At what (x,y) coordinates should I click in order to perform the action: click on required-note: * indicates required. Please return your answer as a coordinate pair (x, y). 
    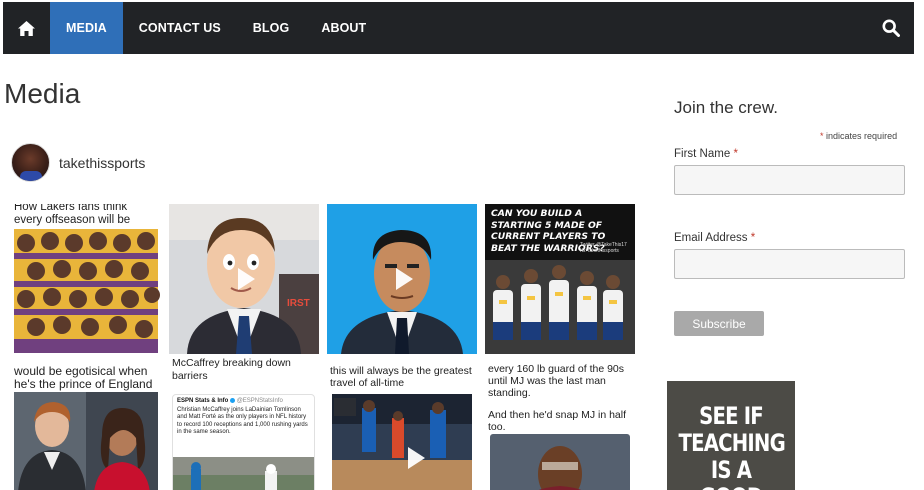
    Looking at the image, I should click on (858, 136).